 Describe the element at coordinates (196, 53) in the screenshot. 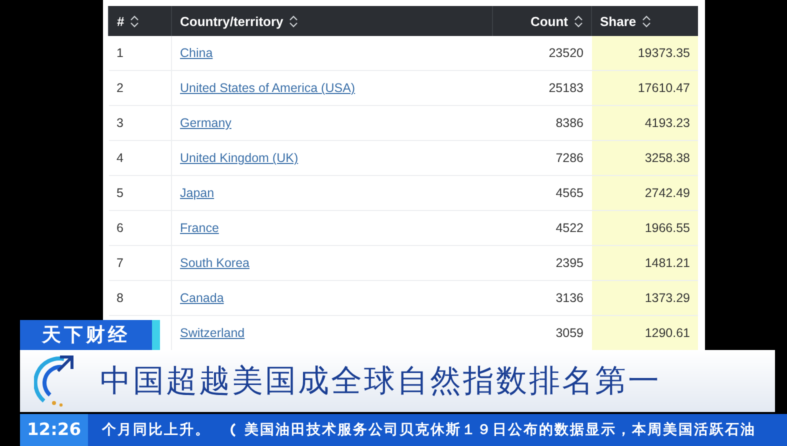

I see `country-link: China` at that location.